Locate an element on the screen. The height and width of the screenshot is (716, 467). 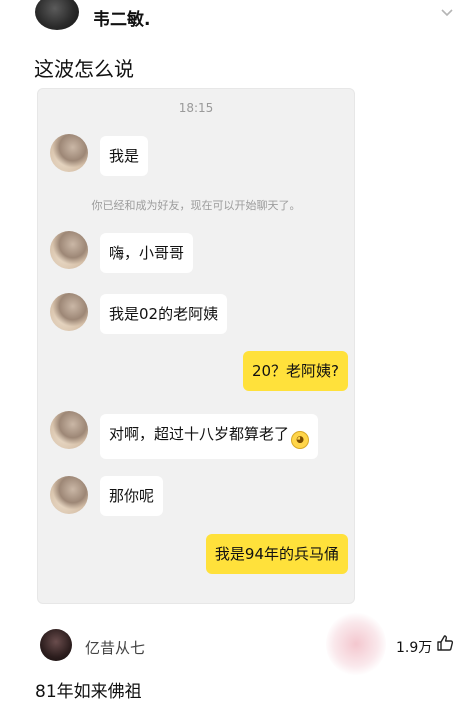
post-header: 韦二敏. is located at coordinates (233, 20).